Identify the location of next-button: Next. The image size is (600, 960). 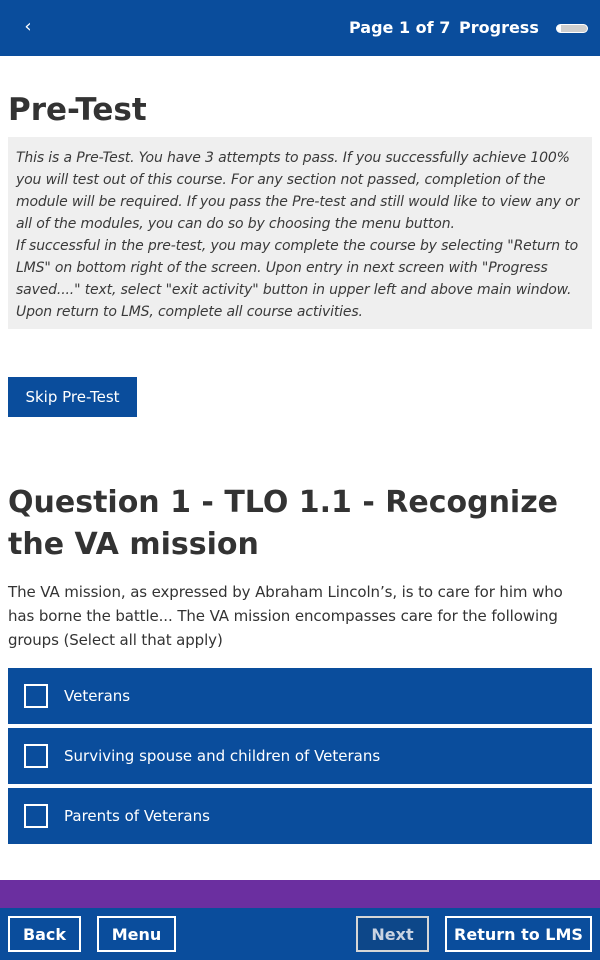
(392, 934).